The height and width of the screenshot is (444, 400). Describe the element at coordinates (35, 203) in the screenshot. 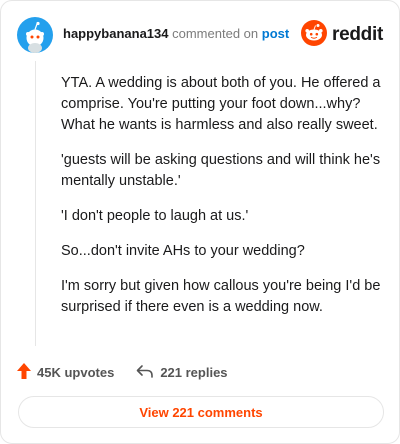

I see `thread-line` at that location.